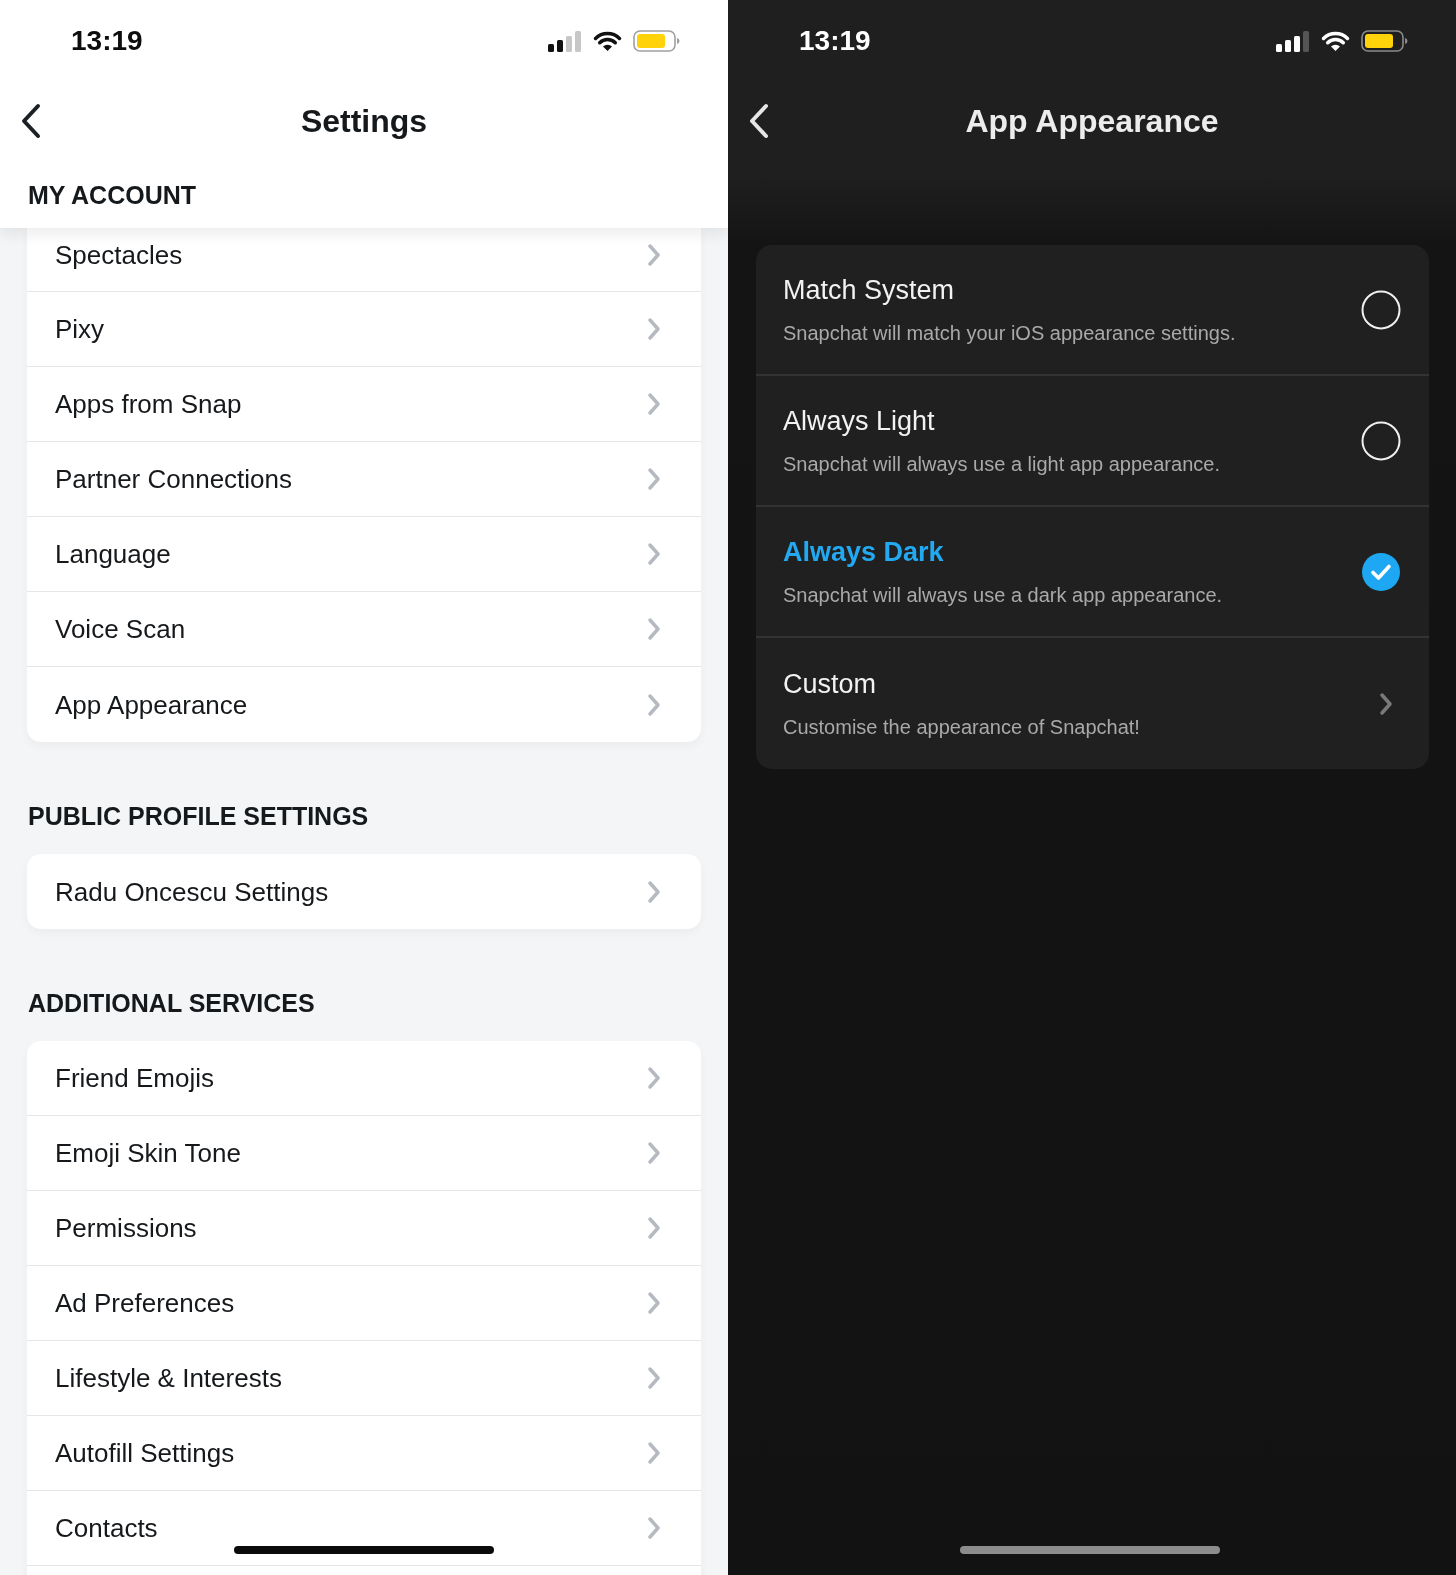 The width and height of the screenshot is (1456, 1575). What do you see at coordinates (859, 420) in the screenshot?
I see `option-title: Always Light` at bounding box center [859, 420].